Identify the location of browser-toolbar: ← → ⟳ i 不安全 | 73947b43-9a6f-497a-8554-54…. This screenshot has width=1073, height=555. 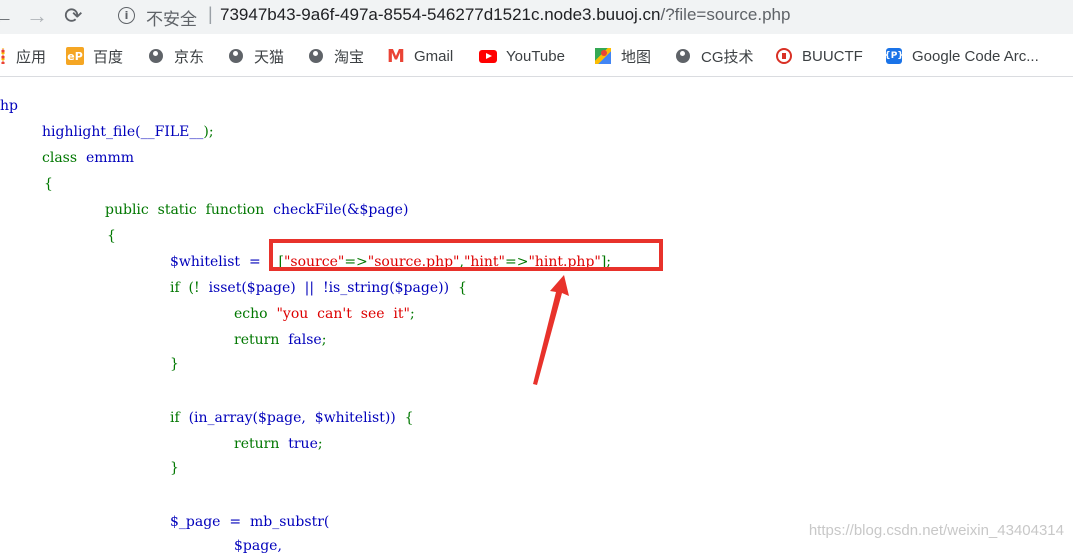
(536, 17).